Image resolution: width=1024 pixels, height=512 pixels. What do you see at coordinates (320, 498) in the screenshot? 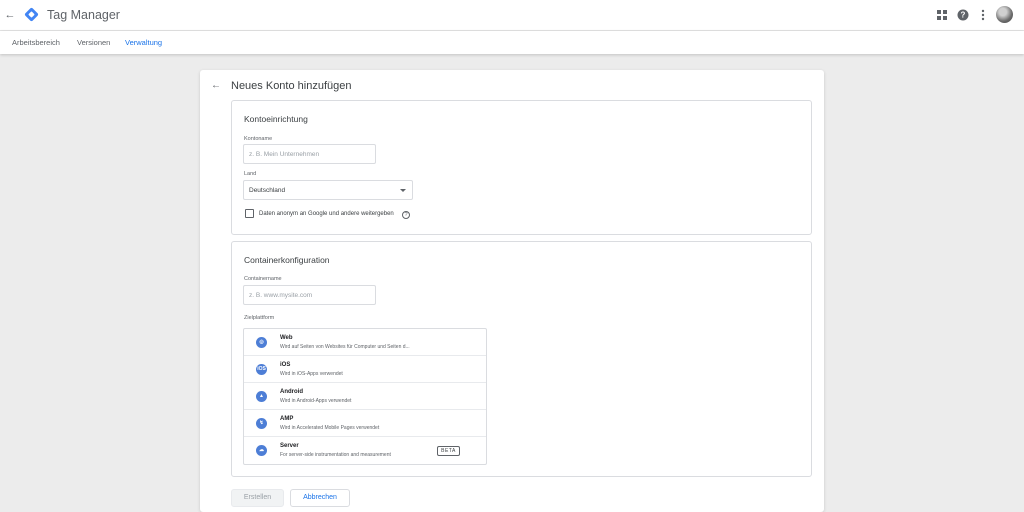
I see `cancel-button: Abbrechen` at bounding box center [320, 498].